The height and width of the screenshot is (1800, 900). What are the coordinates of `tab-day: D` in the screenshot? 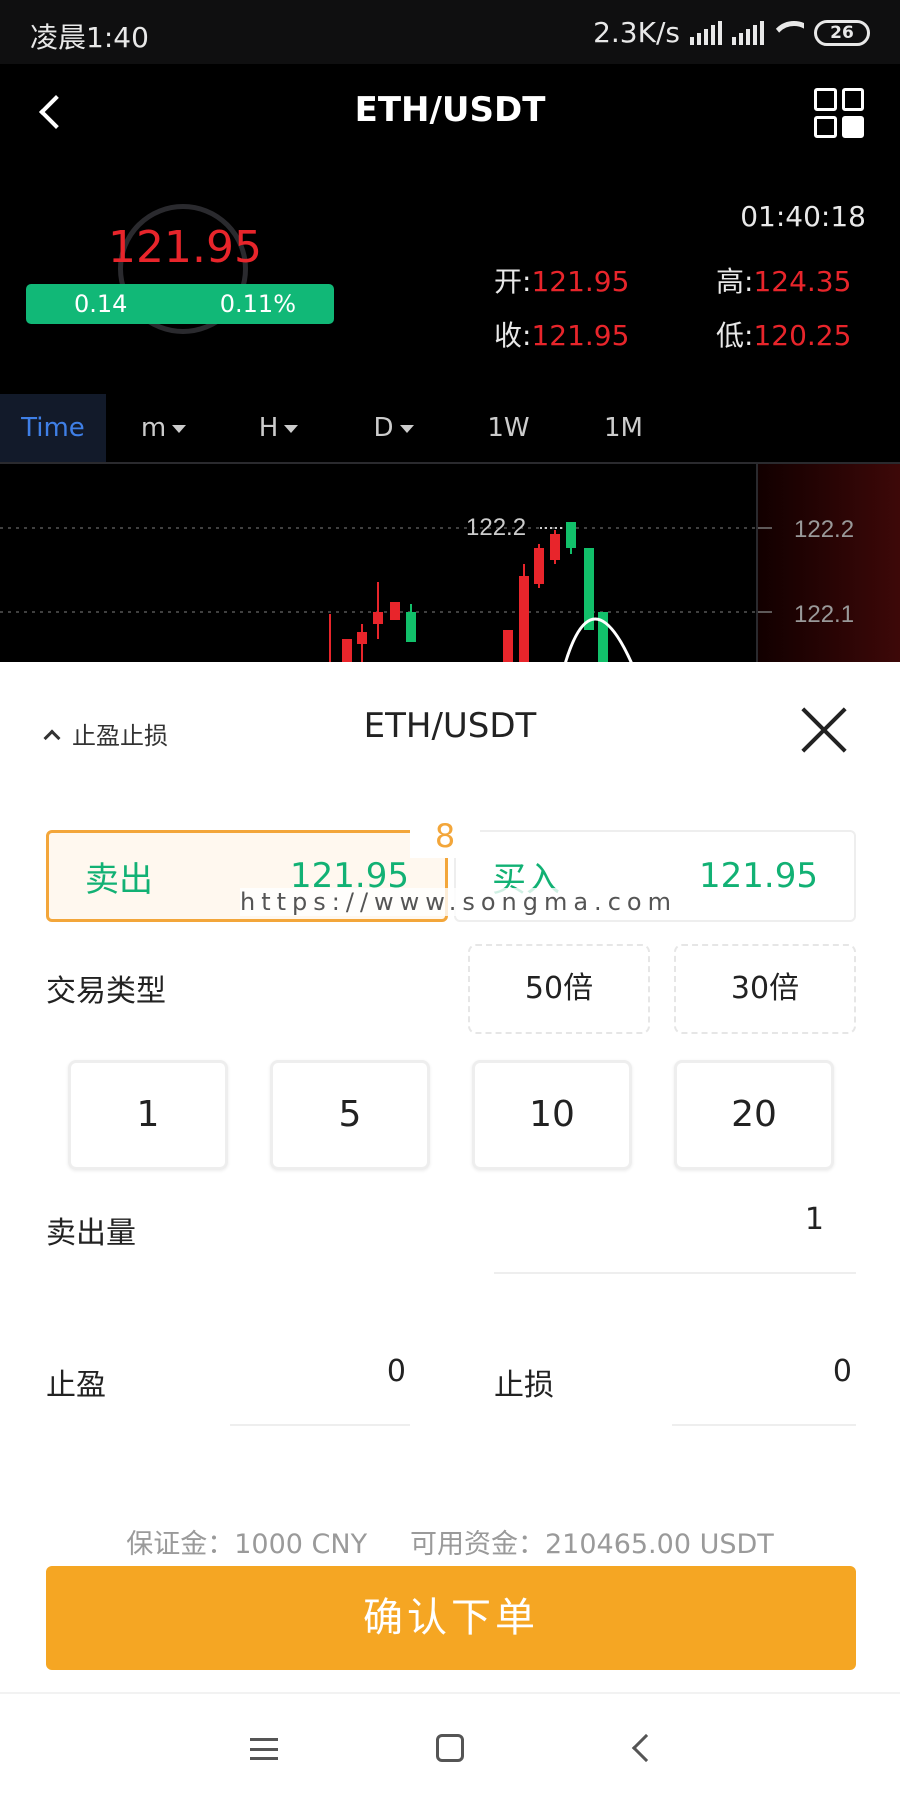 It's located at (393, 428).